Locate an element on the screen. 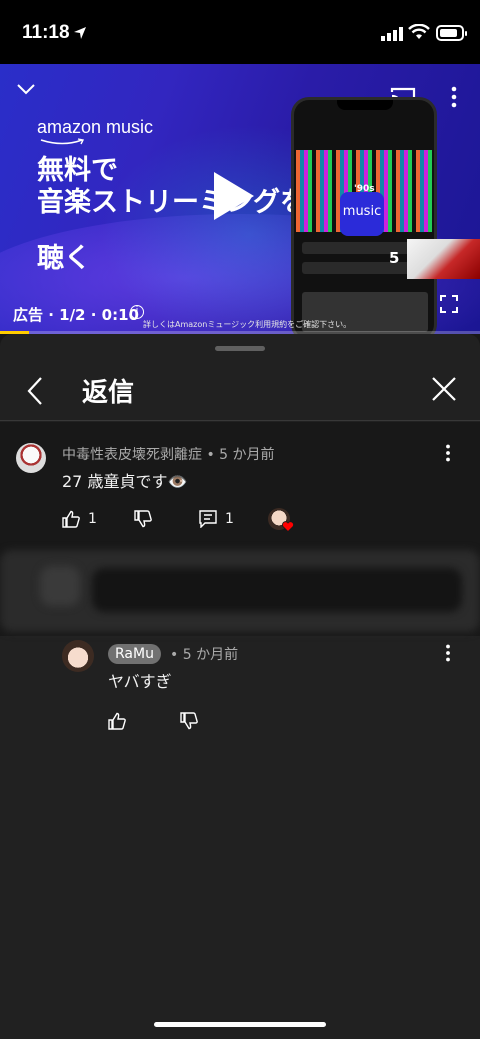 This screenshot has width=480, height=1039. drag-handle is located at coordinates (240, 348).